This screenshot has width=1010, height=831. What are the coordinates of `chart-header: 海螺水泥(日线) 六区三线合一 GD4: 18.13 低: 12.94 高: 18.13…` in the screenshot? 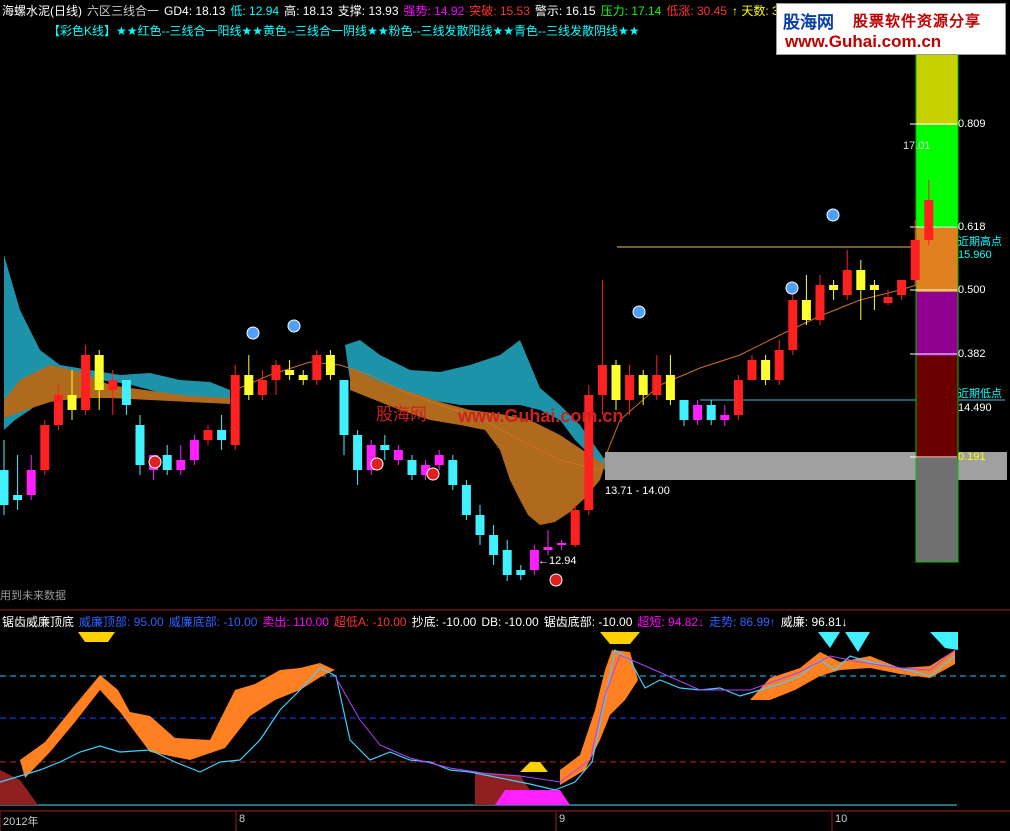 It's located at (398, 10).